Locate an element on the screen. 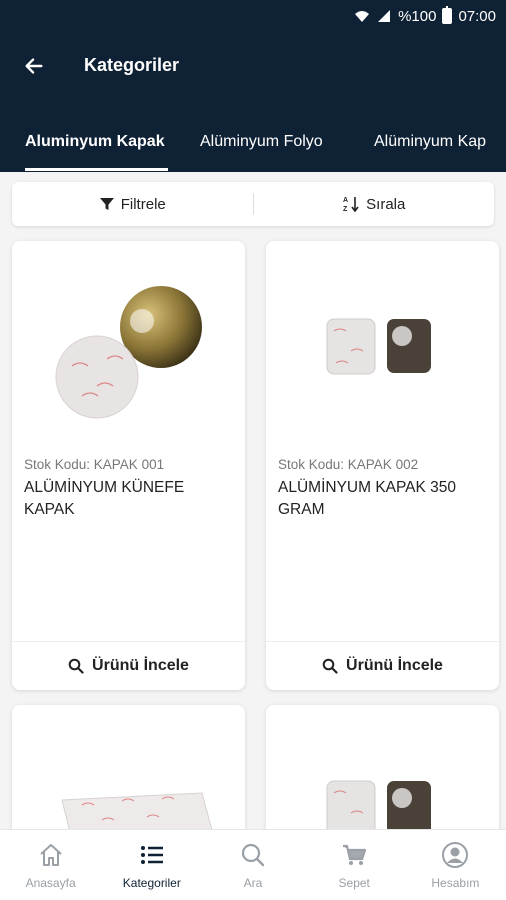 The width and height of the screenshot is (506, 900). status-bar: %100 07:00 is located at coordinates (425, 16).